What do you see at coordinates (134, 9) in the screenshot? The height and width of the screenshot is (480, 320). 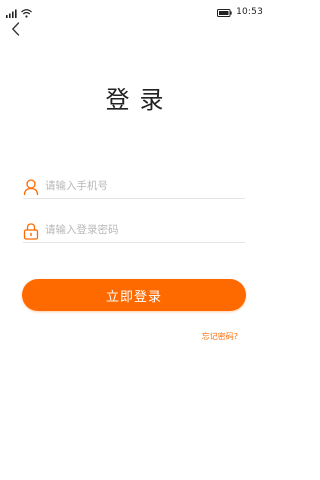 I see `status-bar: 10:53` at bounding box center [134, 9].